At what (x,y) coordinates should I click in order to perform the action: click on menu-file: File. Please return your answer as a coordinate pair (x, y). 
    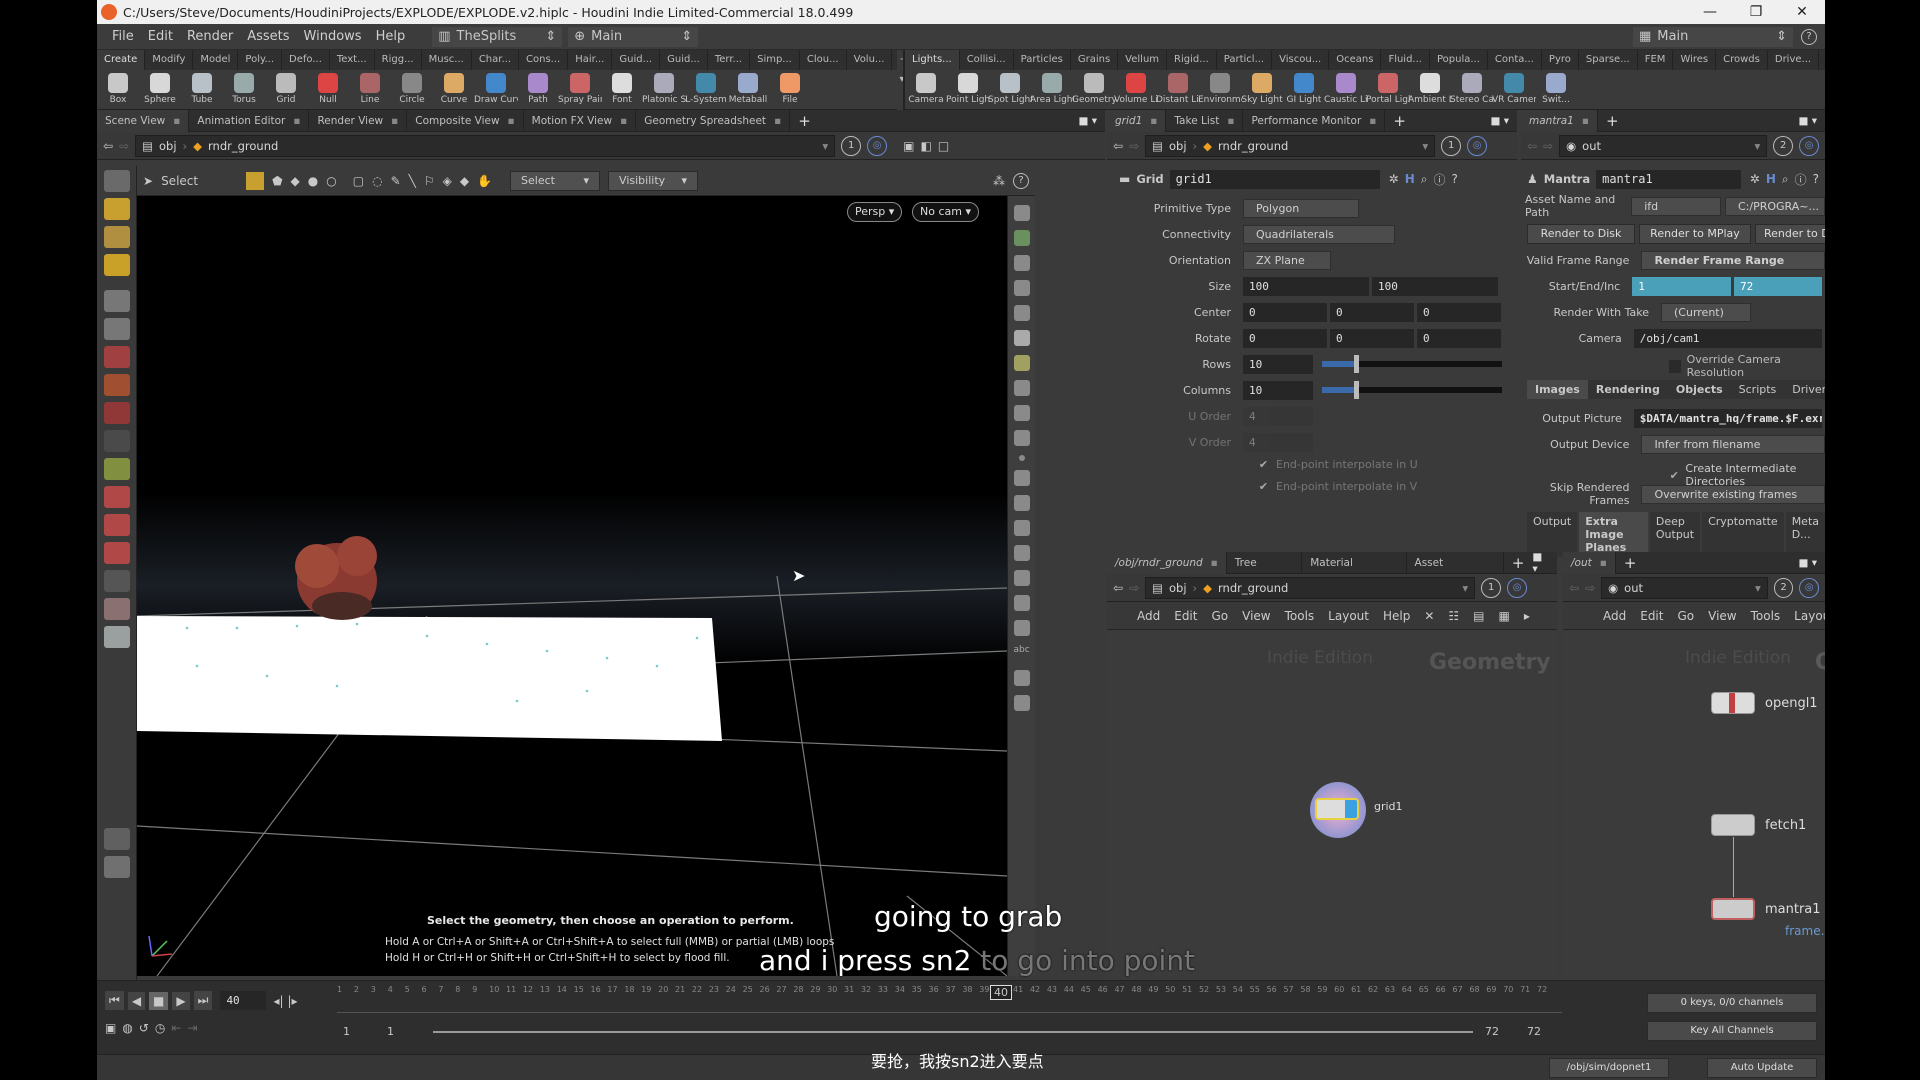
    Looking at the image, I should click on (123, 36).